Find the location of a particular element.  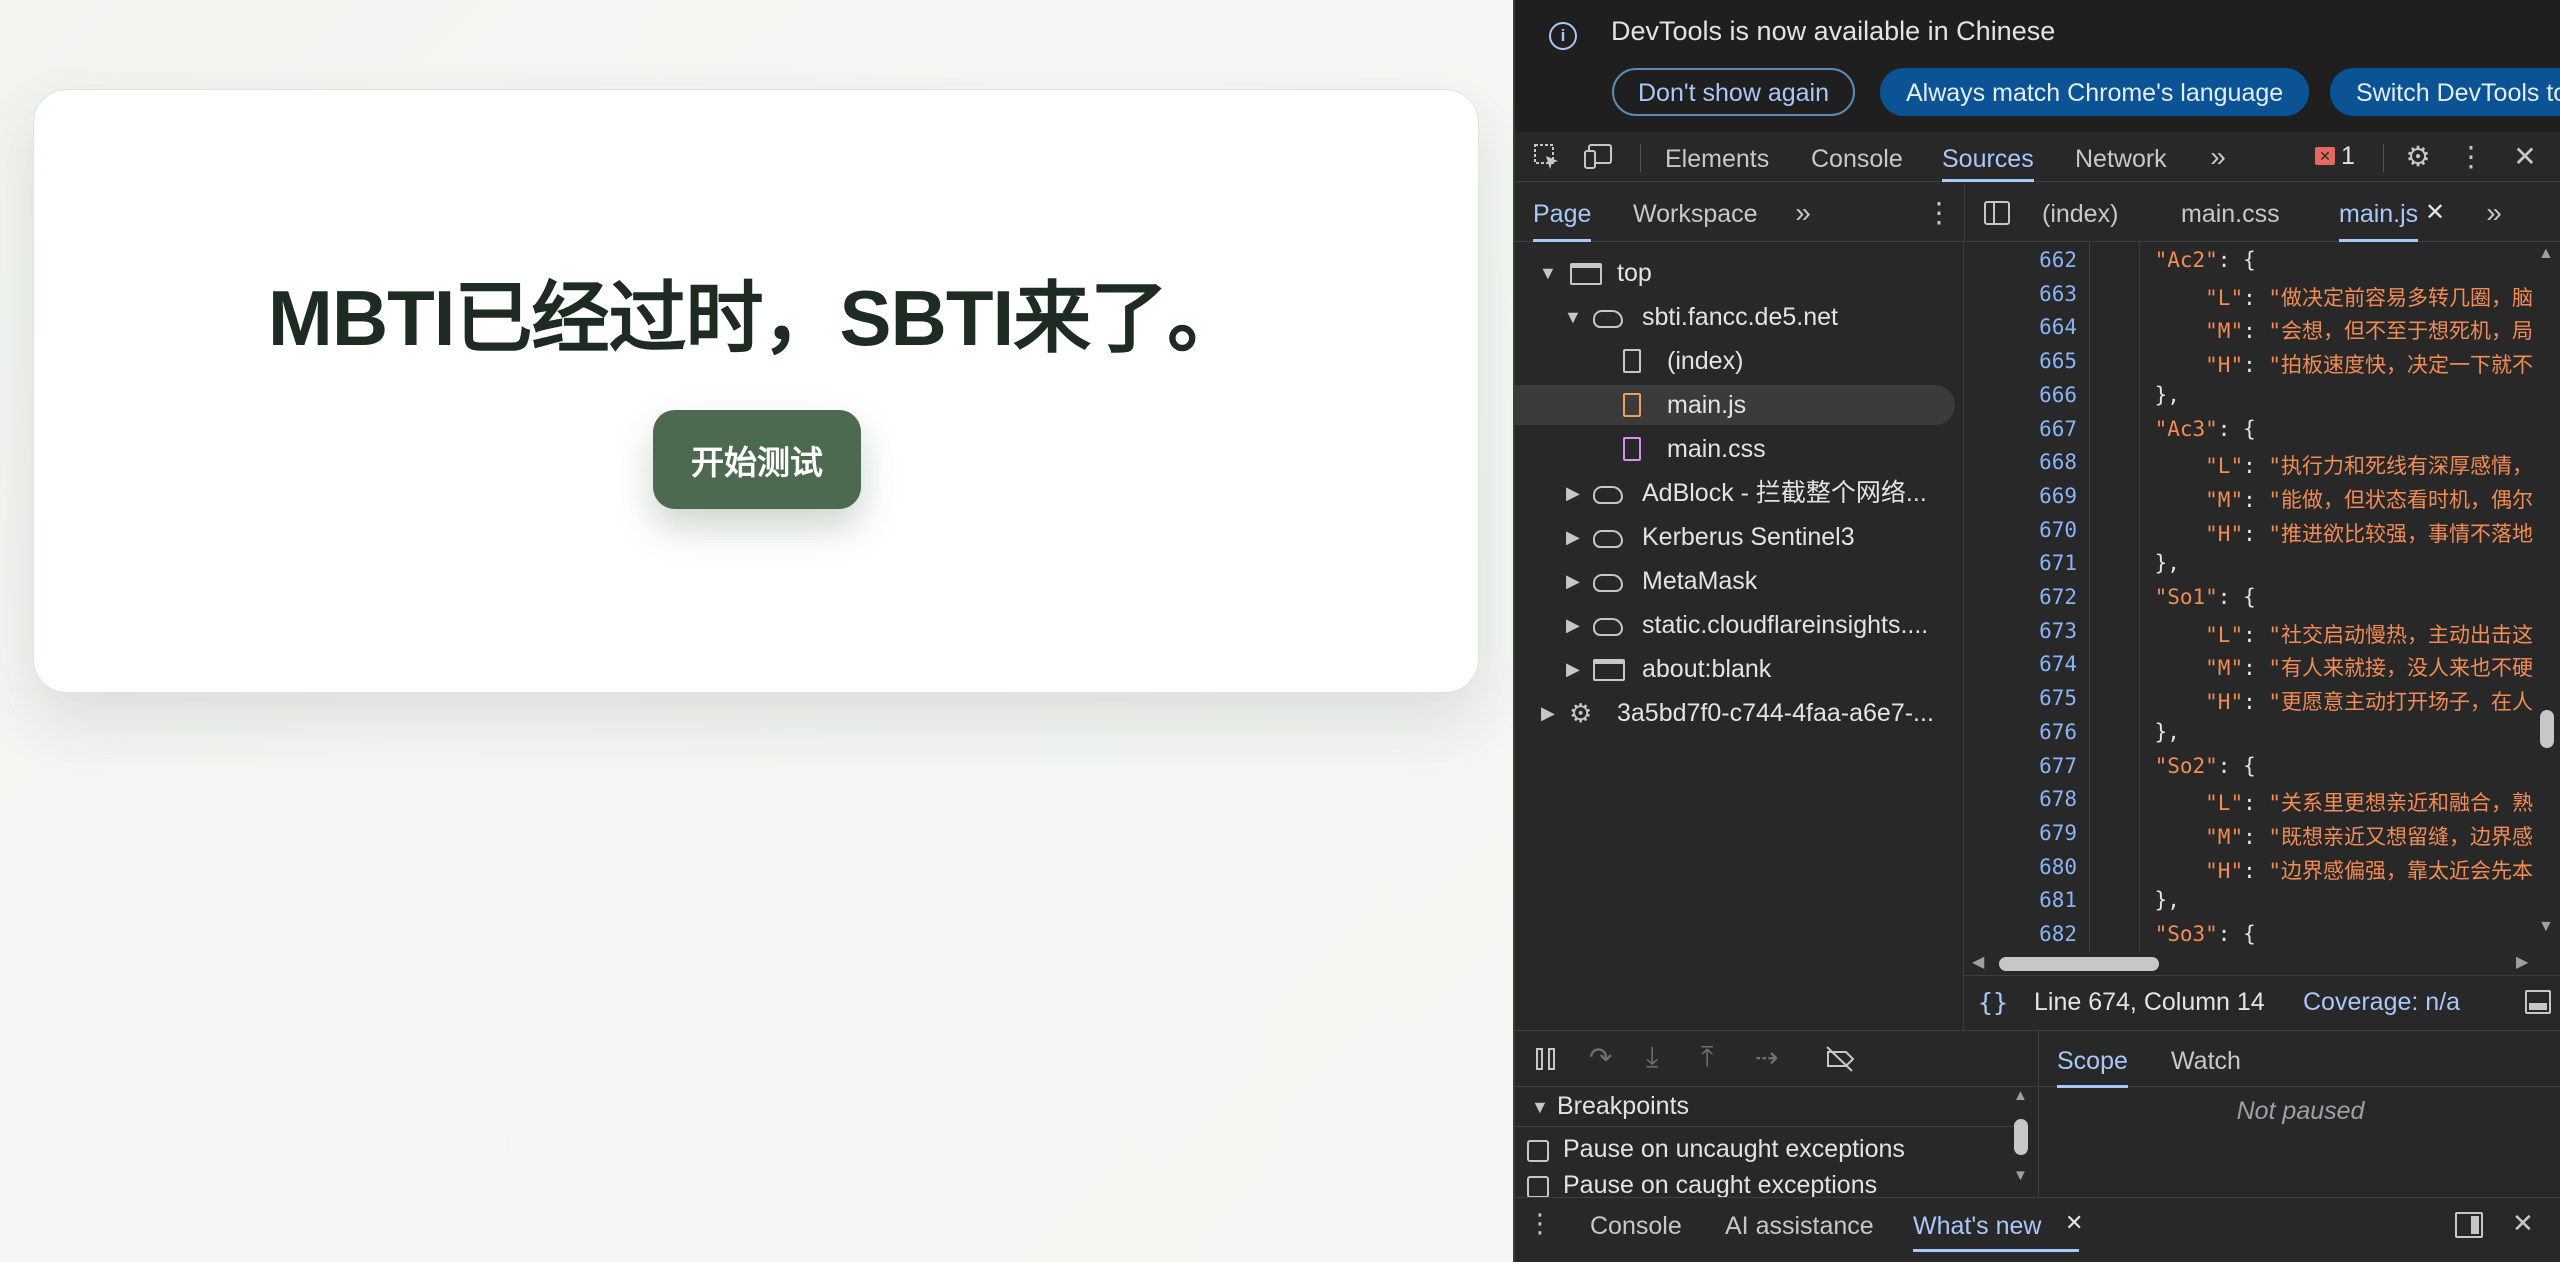

inspect-element-icon is located at coordinates (1547, 160).